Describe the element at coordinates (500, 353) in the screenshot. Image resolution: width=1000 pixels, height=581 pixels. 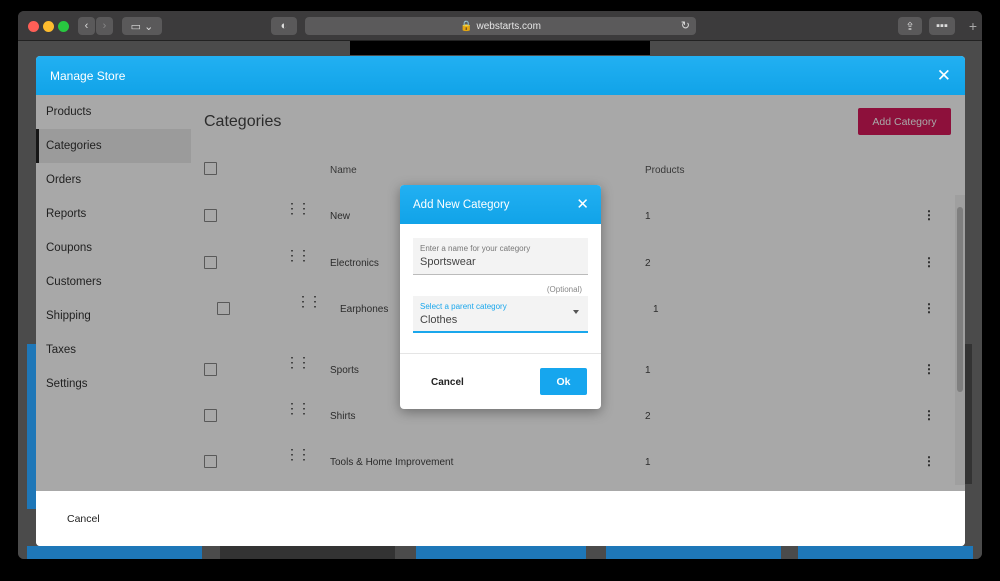
I see `divider` at that location.